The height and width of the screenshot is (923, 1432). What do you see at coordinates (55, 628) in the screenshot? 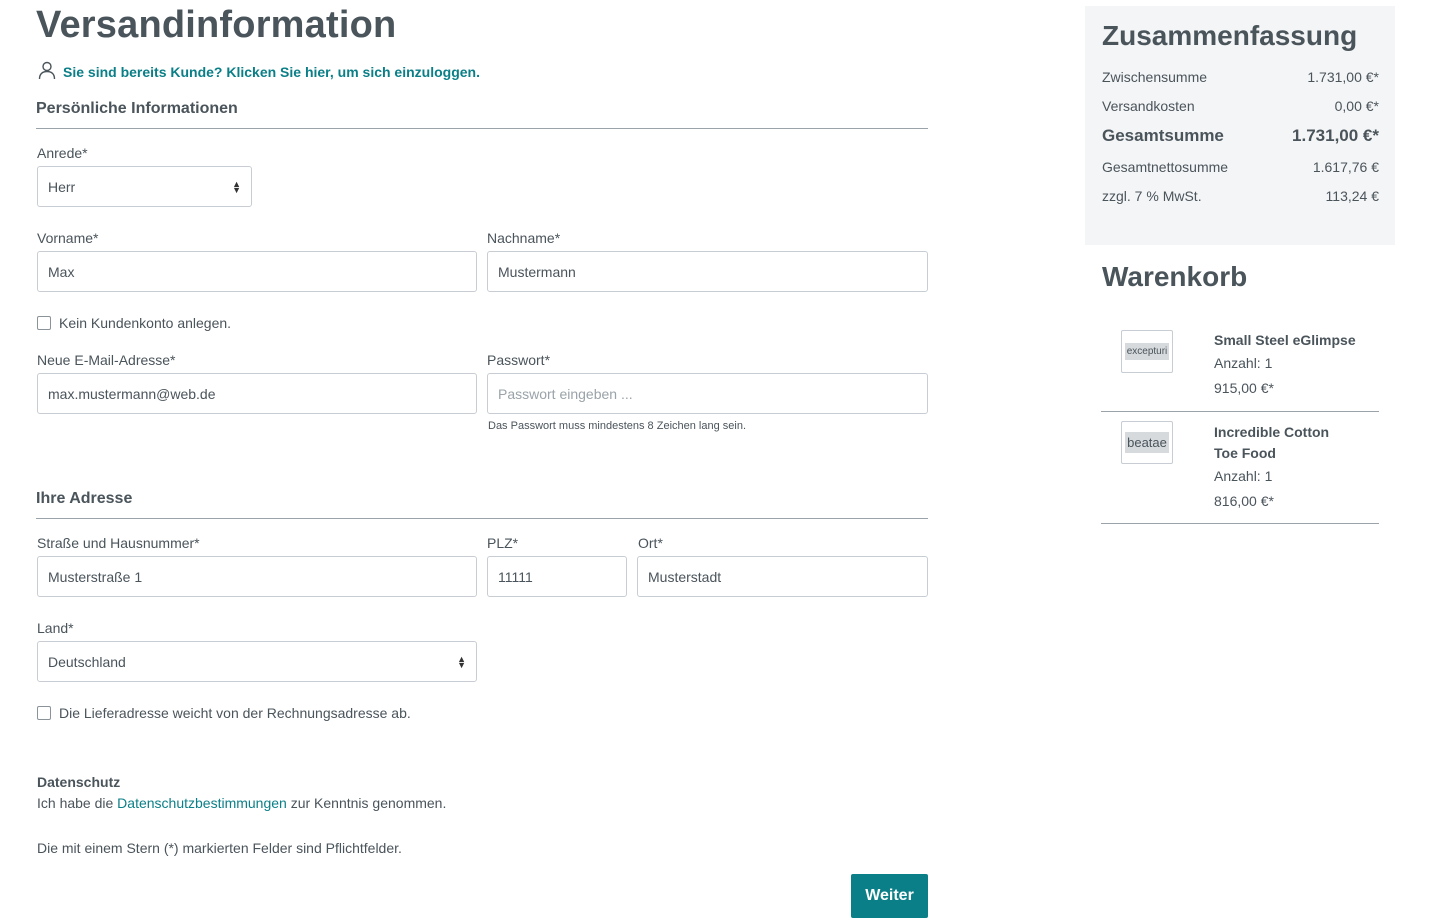
I see `country-label: Land*` at bounding box center [55, 628].